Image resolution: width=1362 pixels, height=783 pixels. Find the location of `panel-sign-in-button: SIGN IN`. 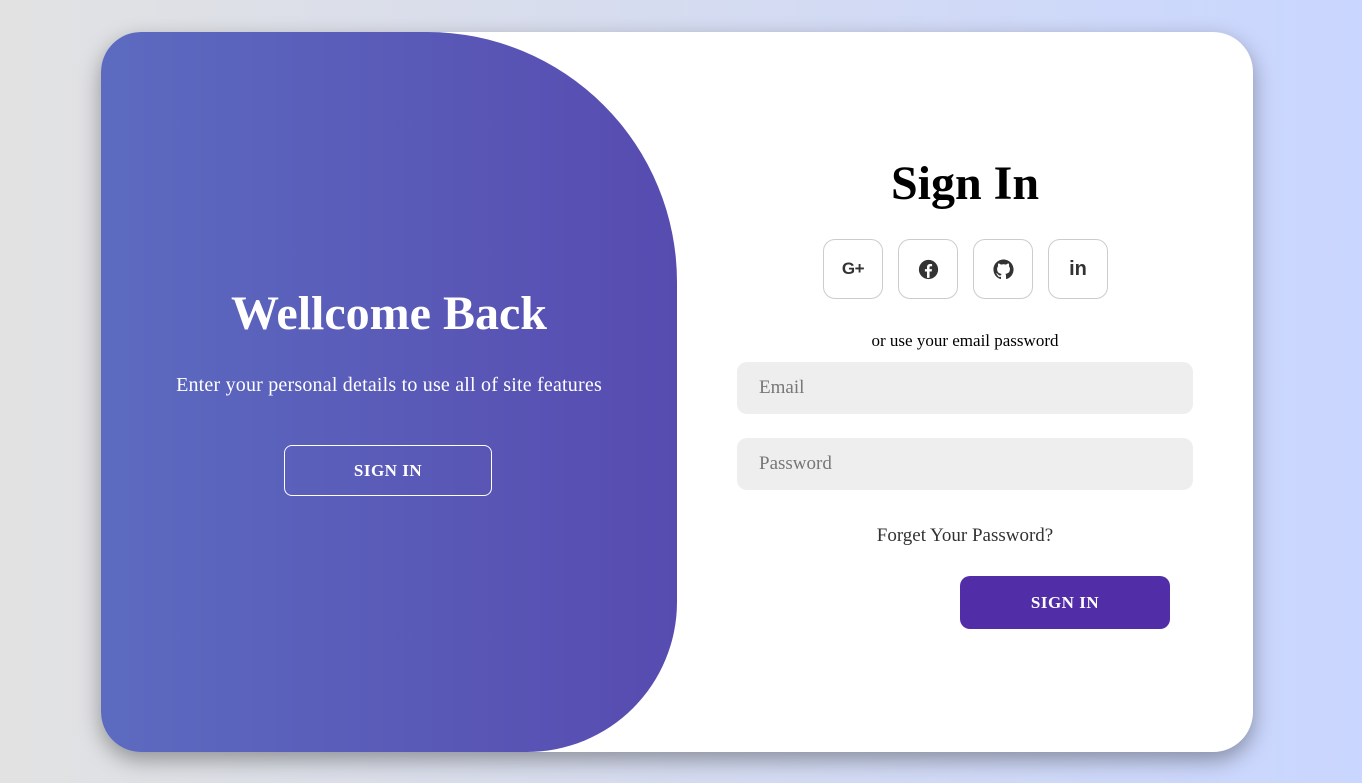

panel-sign-in-button: SIGN IN is located at coordinates (388, 470).